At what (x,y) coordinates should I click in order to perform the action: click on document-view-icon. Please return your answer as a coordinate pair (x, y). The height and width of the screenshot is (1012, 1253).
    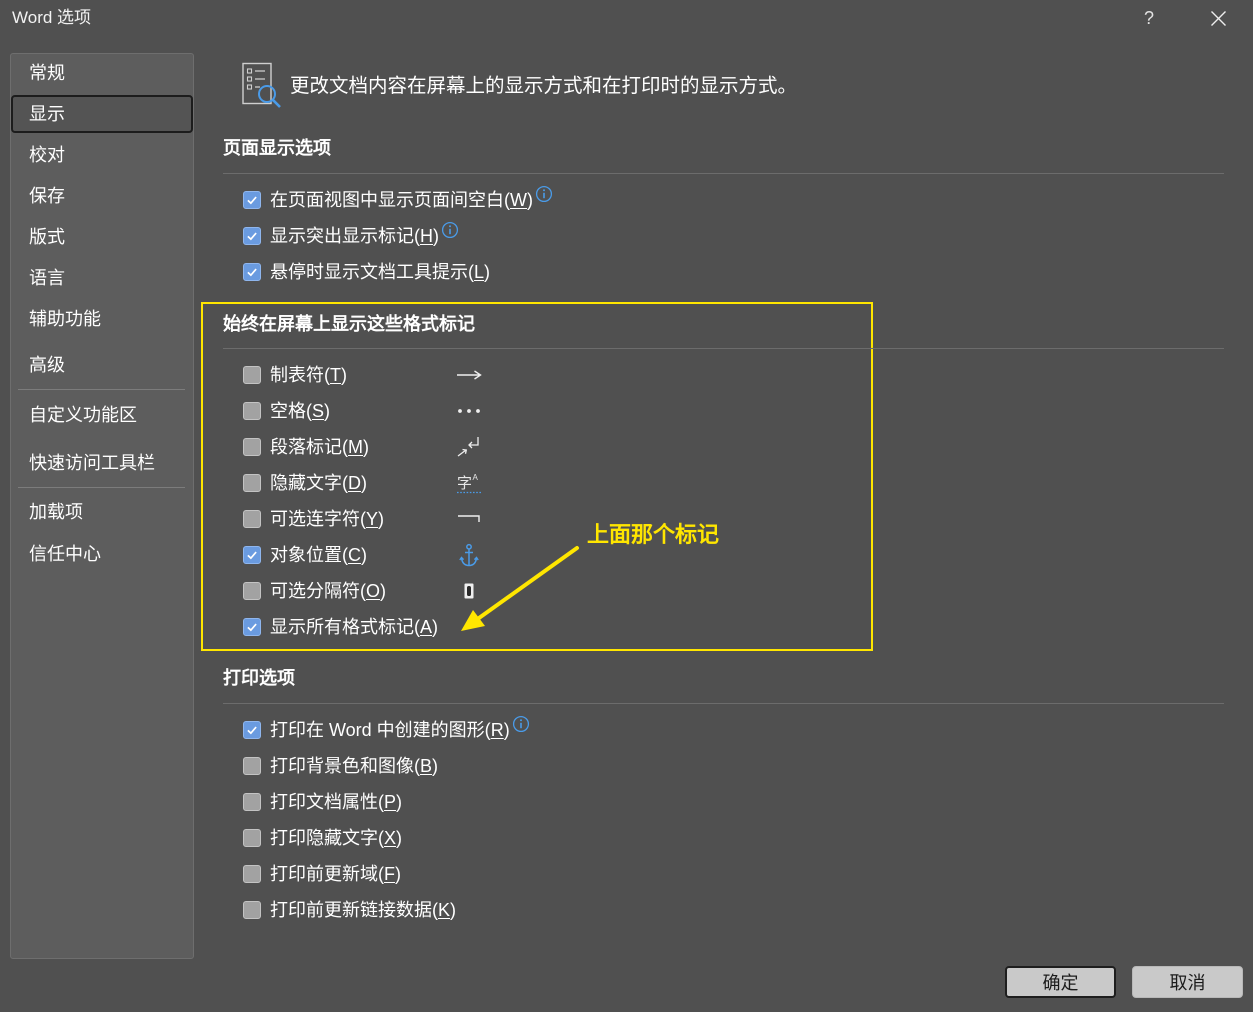
    Looking at the image, I should click on (261, 85).